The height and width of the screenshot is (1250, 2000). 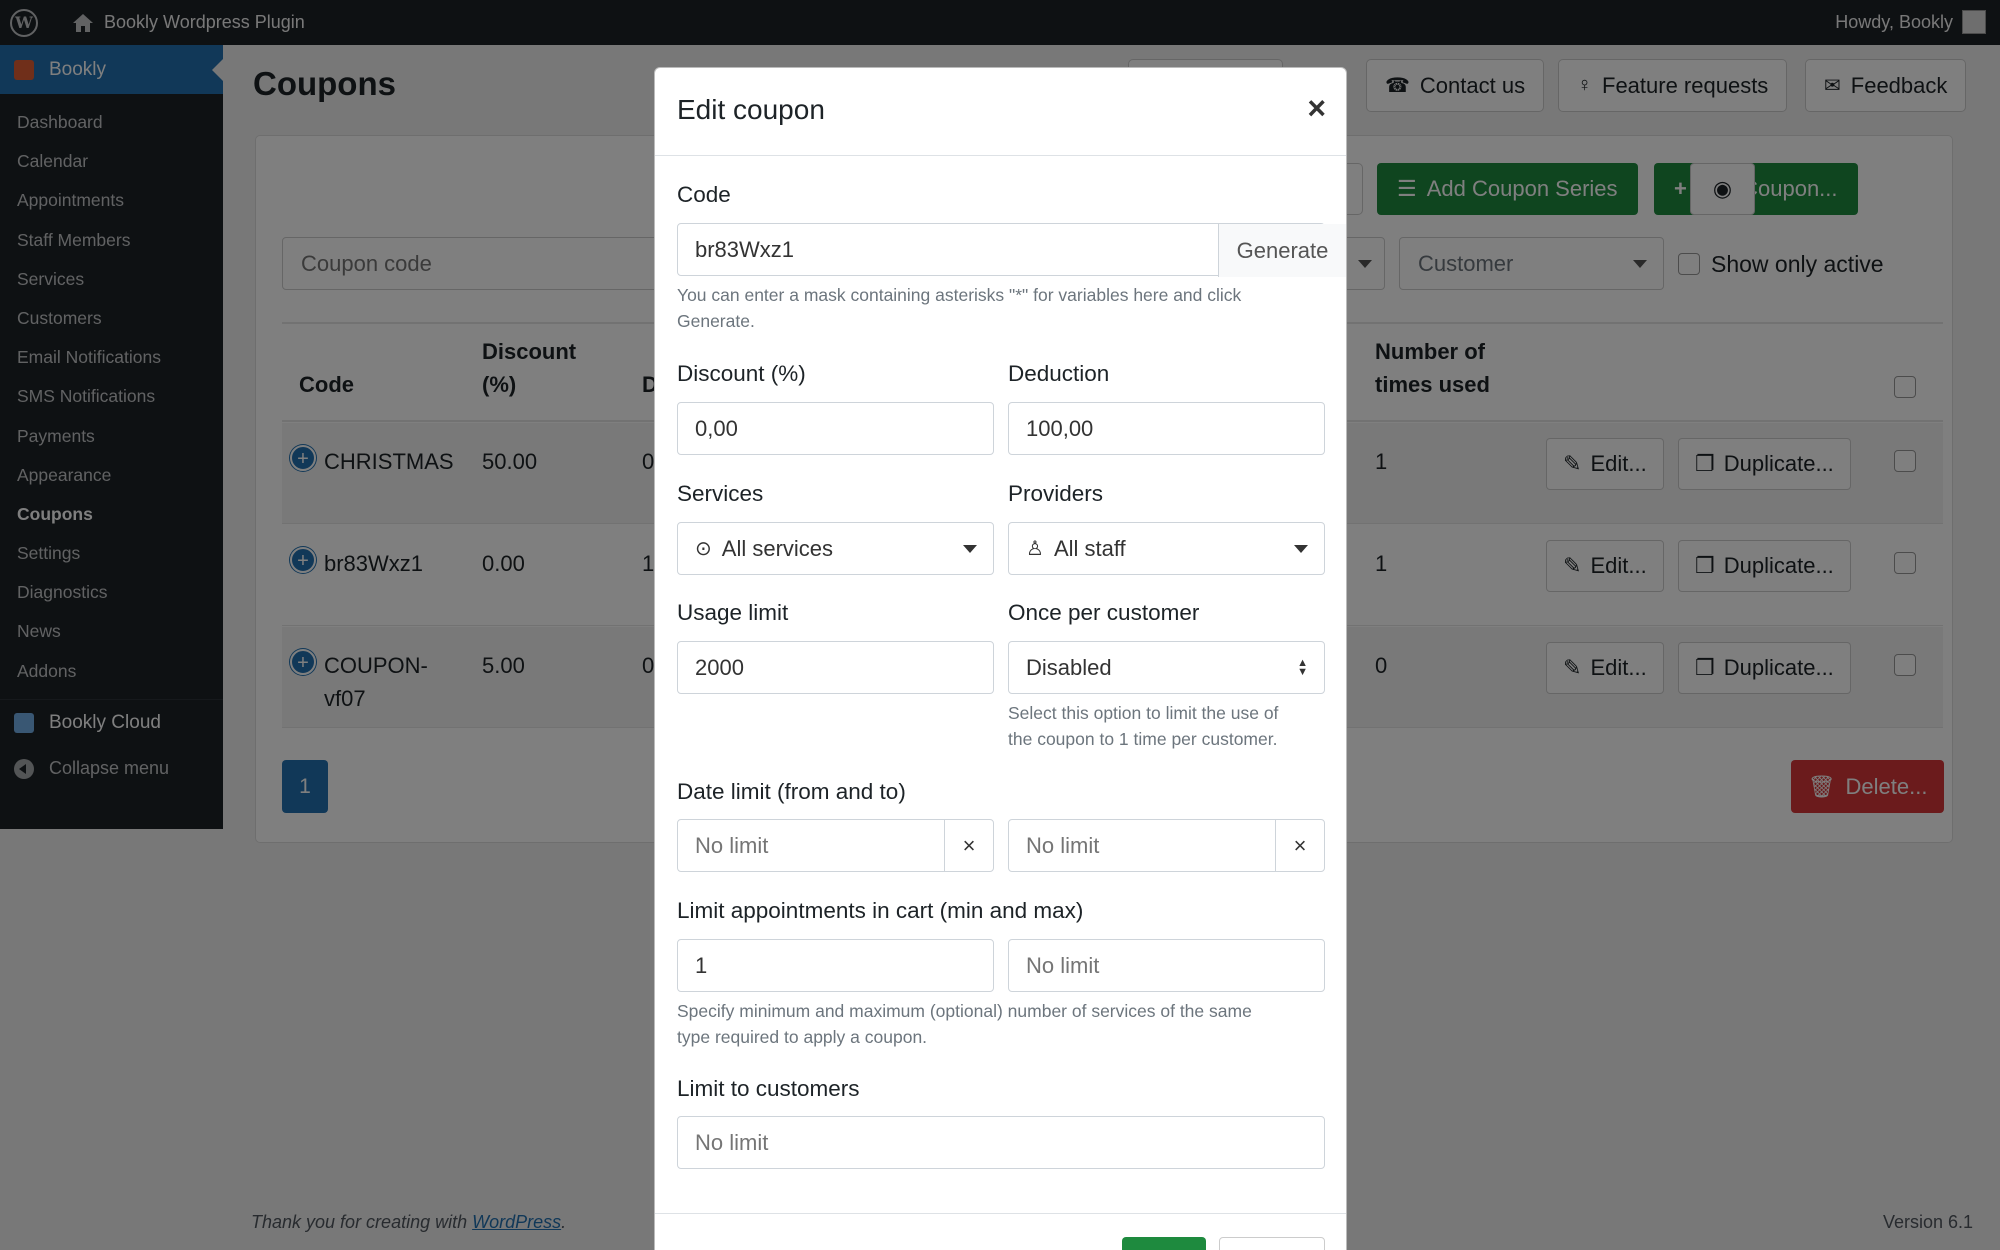 I want to click on discount-input: 0,00, so click(x=835, y=428).